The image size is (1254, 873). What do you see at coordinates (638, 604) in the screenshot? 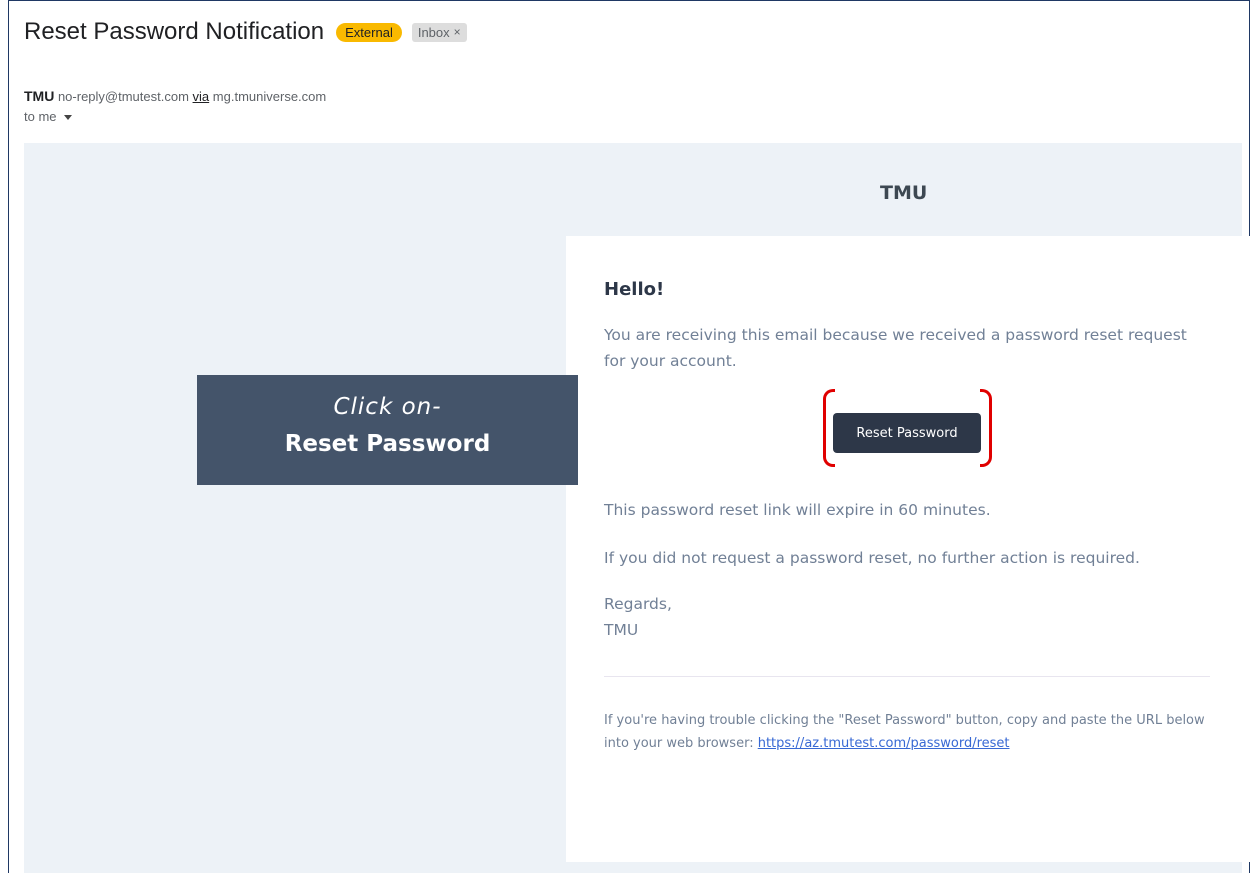
I see `regards-text: Regards,` at bounding box center [638, 604].